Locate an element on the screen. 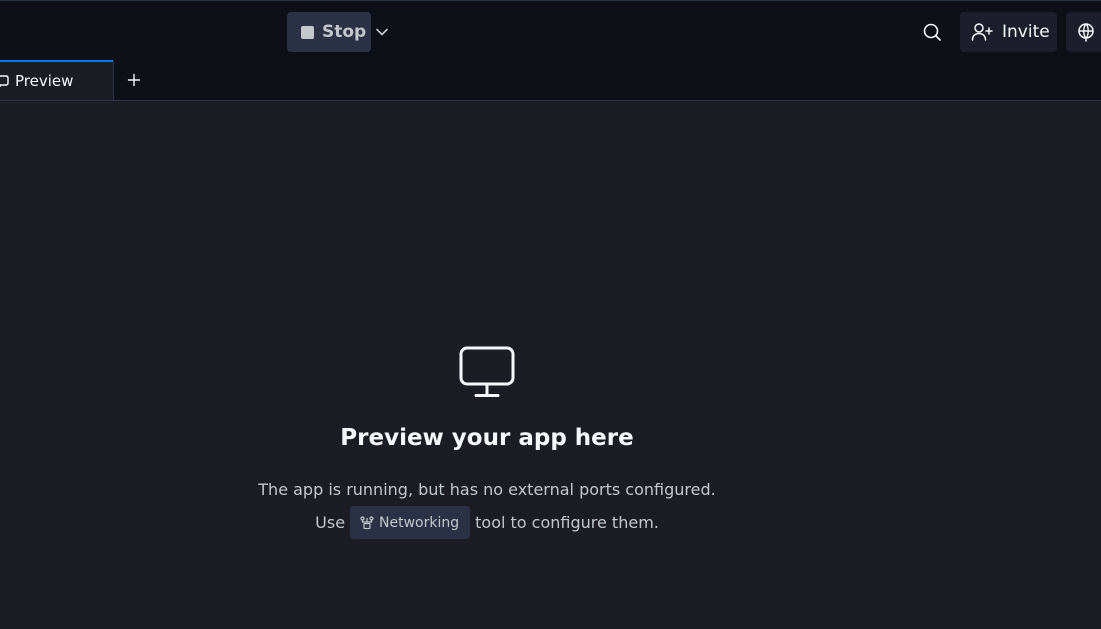 This screenshot has height=629, width=1101. globe-icon is located at coordinates (1086, 32).